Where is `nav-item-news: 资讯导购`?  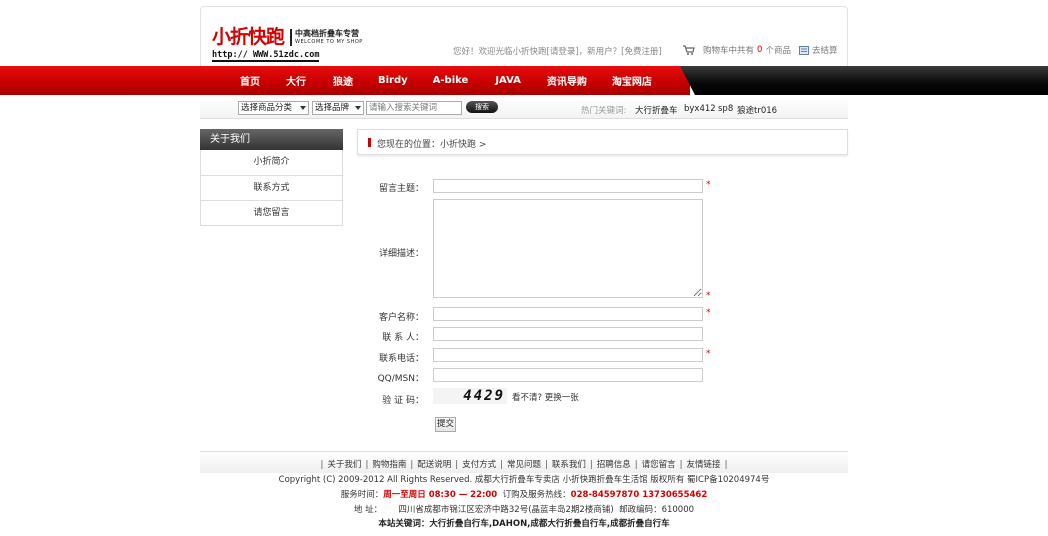 nav-item-news: 资讯导购 is located at coordinates (567, 80).